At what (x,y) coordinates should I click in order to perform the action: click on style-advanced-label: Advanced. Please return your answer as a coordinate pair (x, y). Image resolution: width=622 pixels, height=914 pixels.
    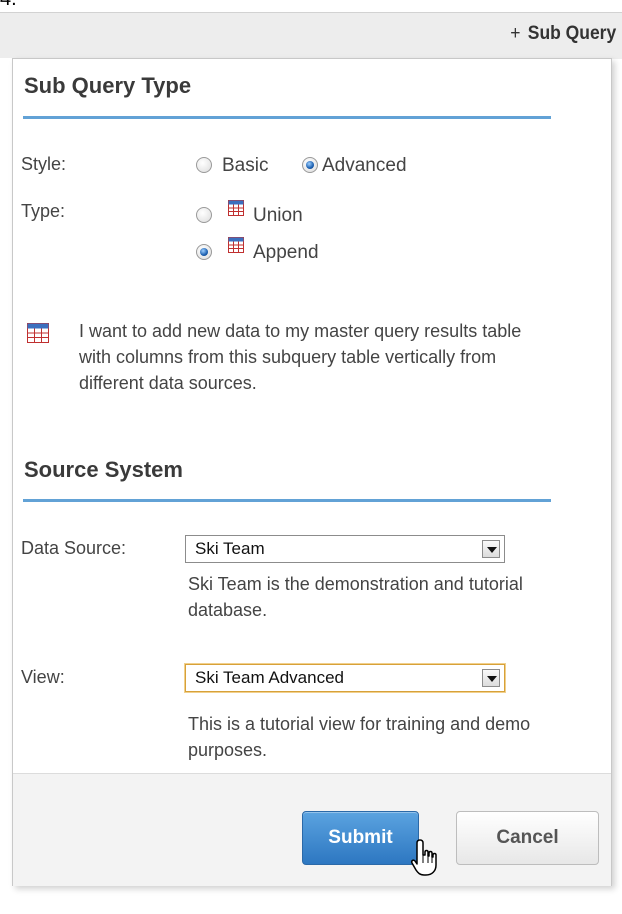
    Looking at the image, I should click on (364, 165).